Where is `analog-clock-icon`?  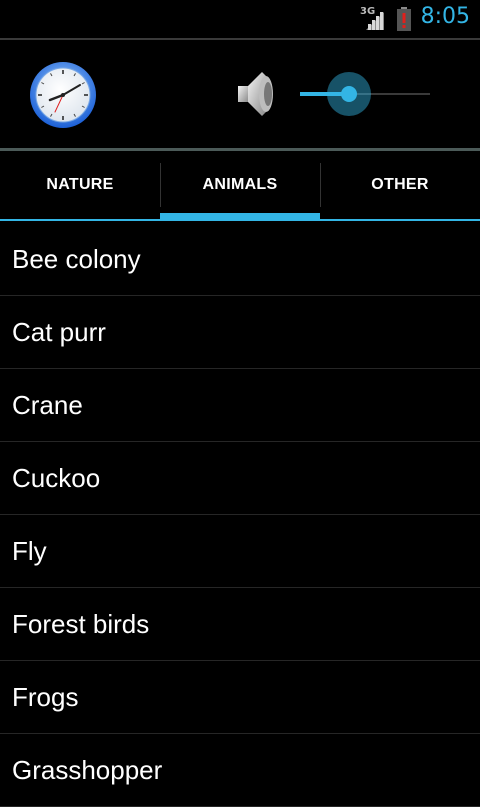 analog-clock-icon is located at coordinates (63, 95).